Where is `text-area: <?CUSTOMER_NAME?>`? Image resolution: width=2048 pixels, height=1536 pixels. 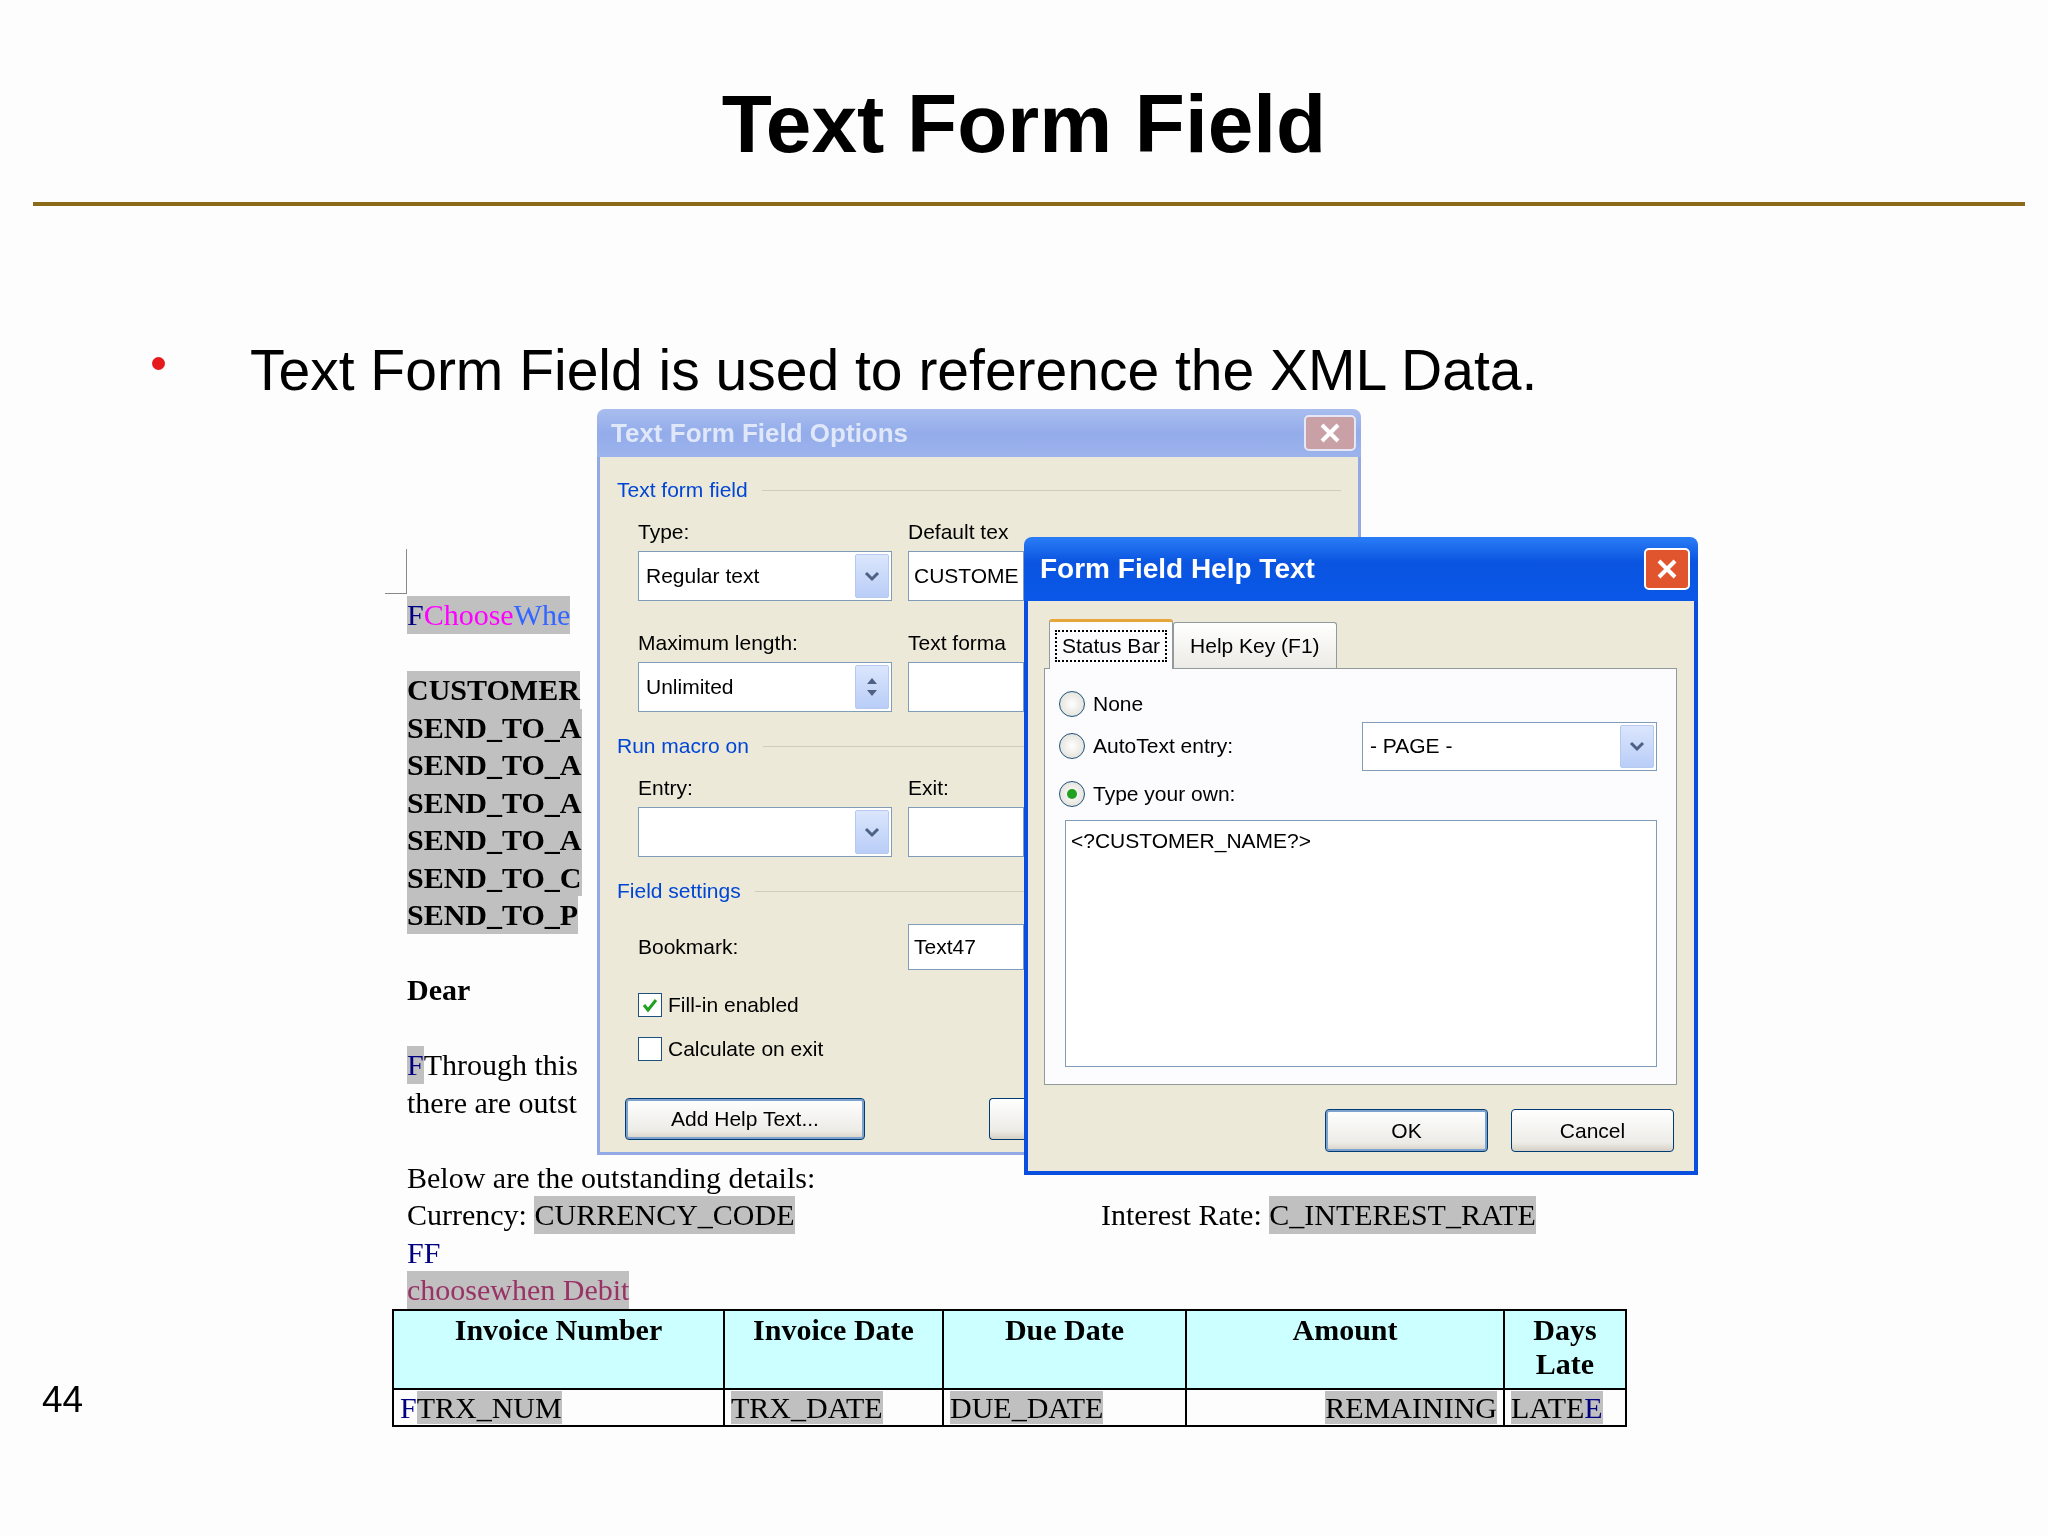 text-area: <?CUSTOMER_NAME?> is located at coordinates (1361, 943).